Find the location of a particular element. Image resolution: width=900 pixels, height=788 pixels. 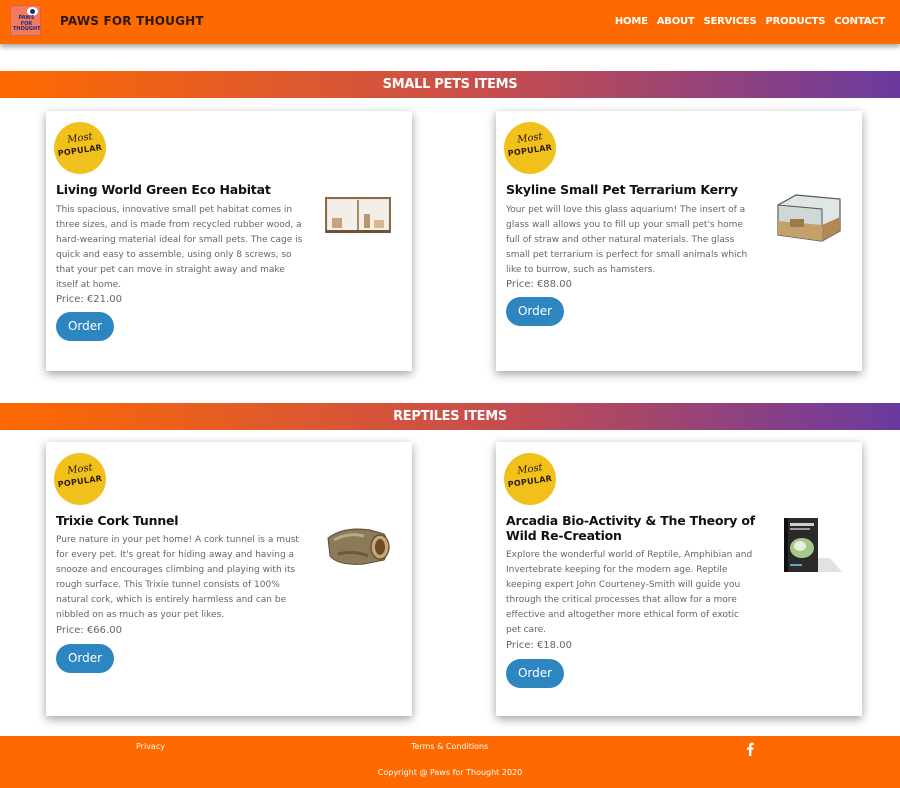

product-price: Price: €66.00 is located at coordinates (89, 630).